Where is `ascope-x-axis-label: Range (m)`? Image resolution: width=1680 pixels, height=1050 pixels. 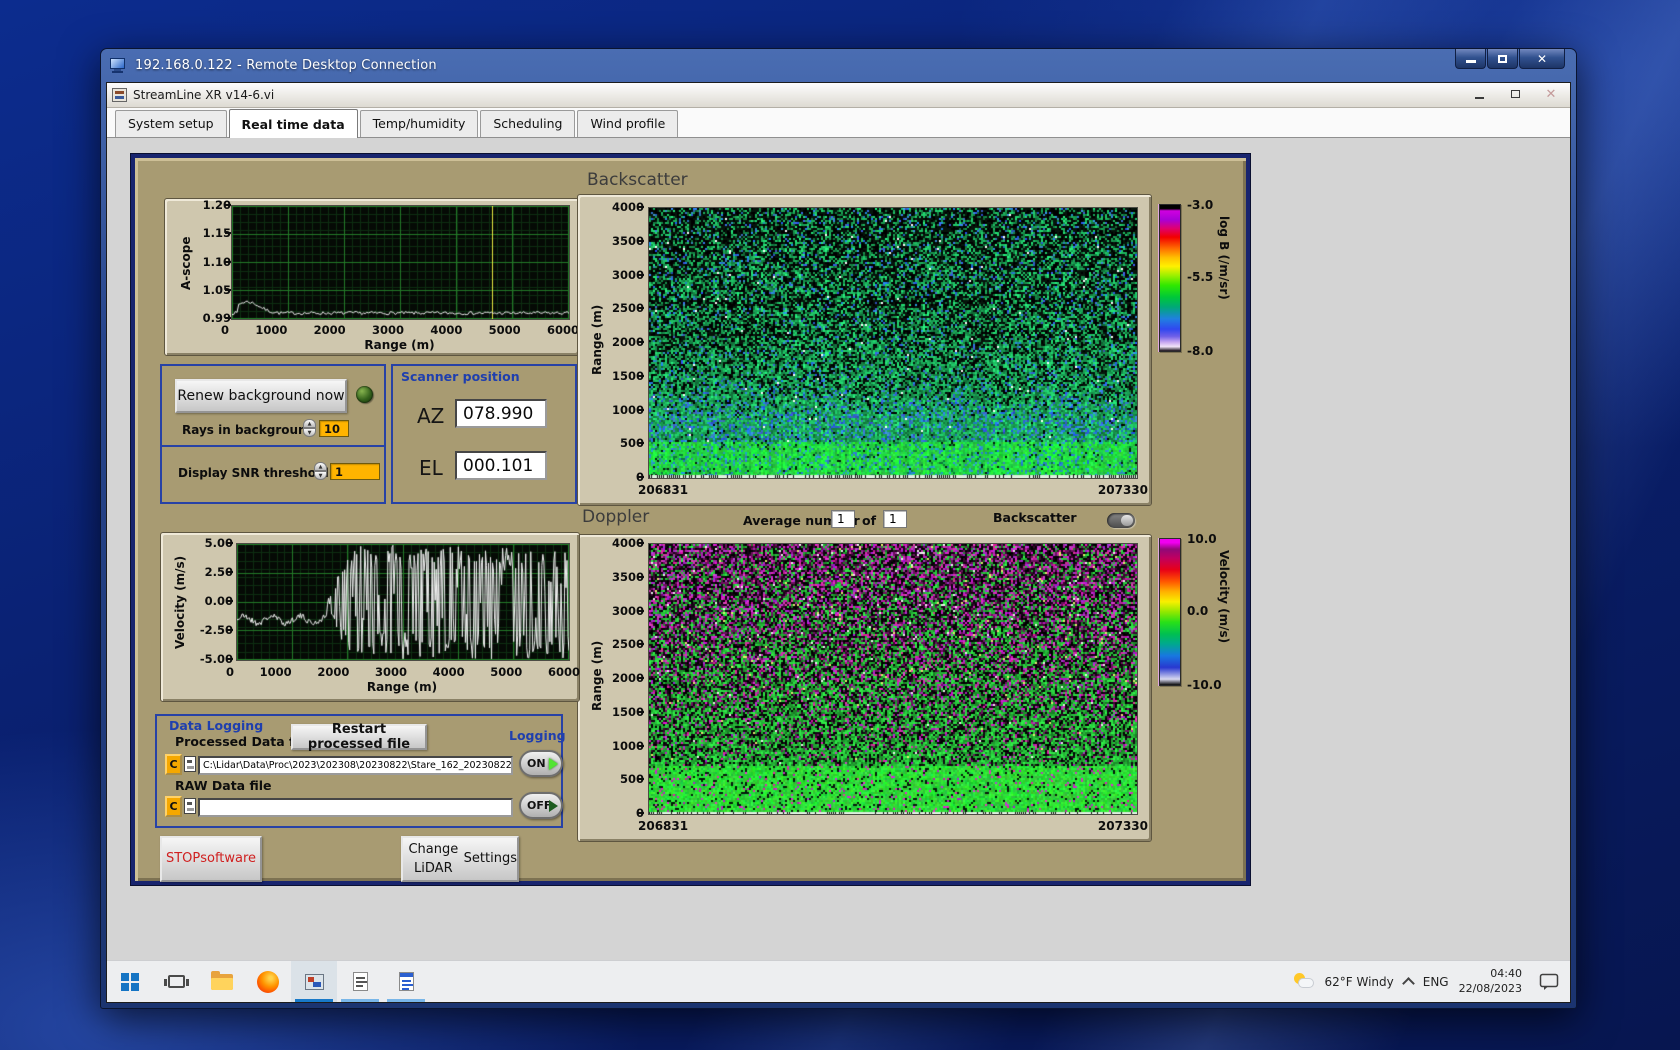 ascope-x-axis-label: Range (m) is located at coordinates (399, 345).